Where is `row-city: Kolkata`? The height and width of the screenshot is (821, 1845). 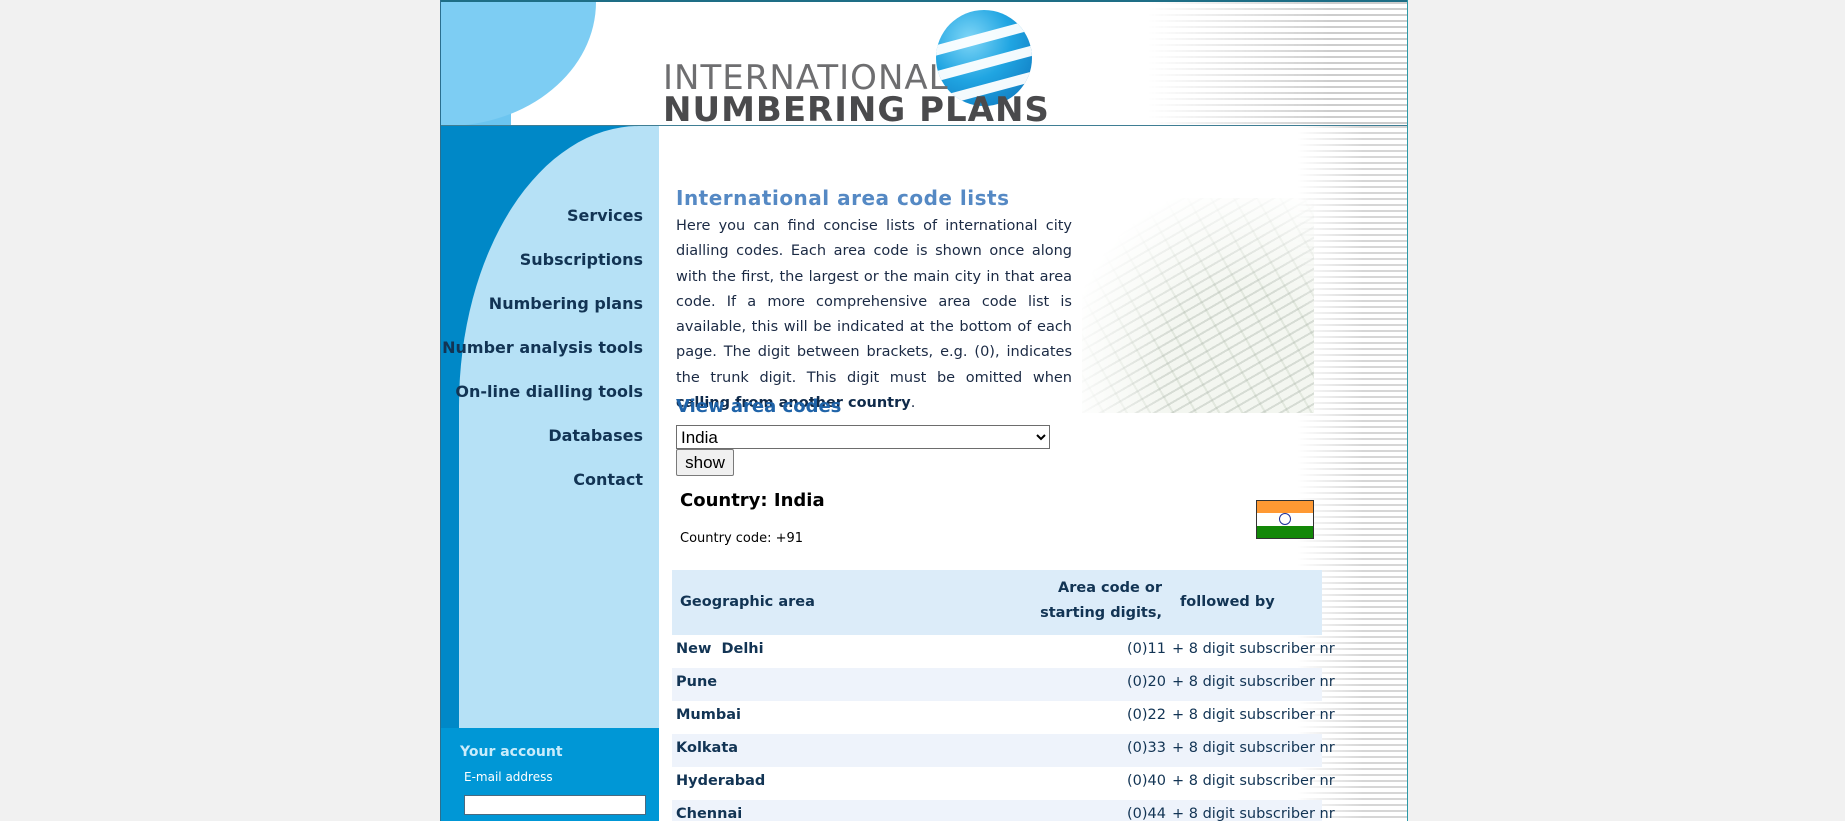
row-city: Kolkata is located at coordinates (707, 748).